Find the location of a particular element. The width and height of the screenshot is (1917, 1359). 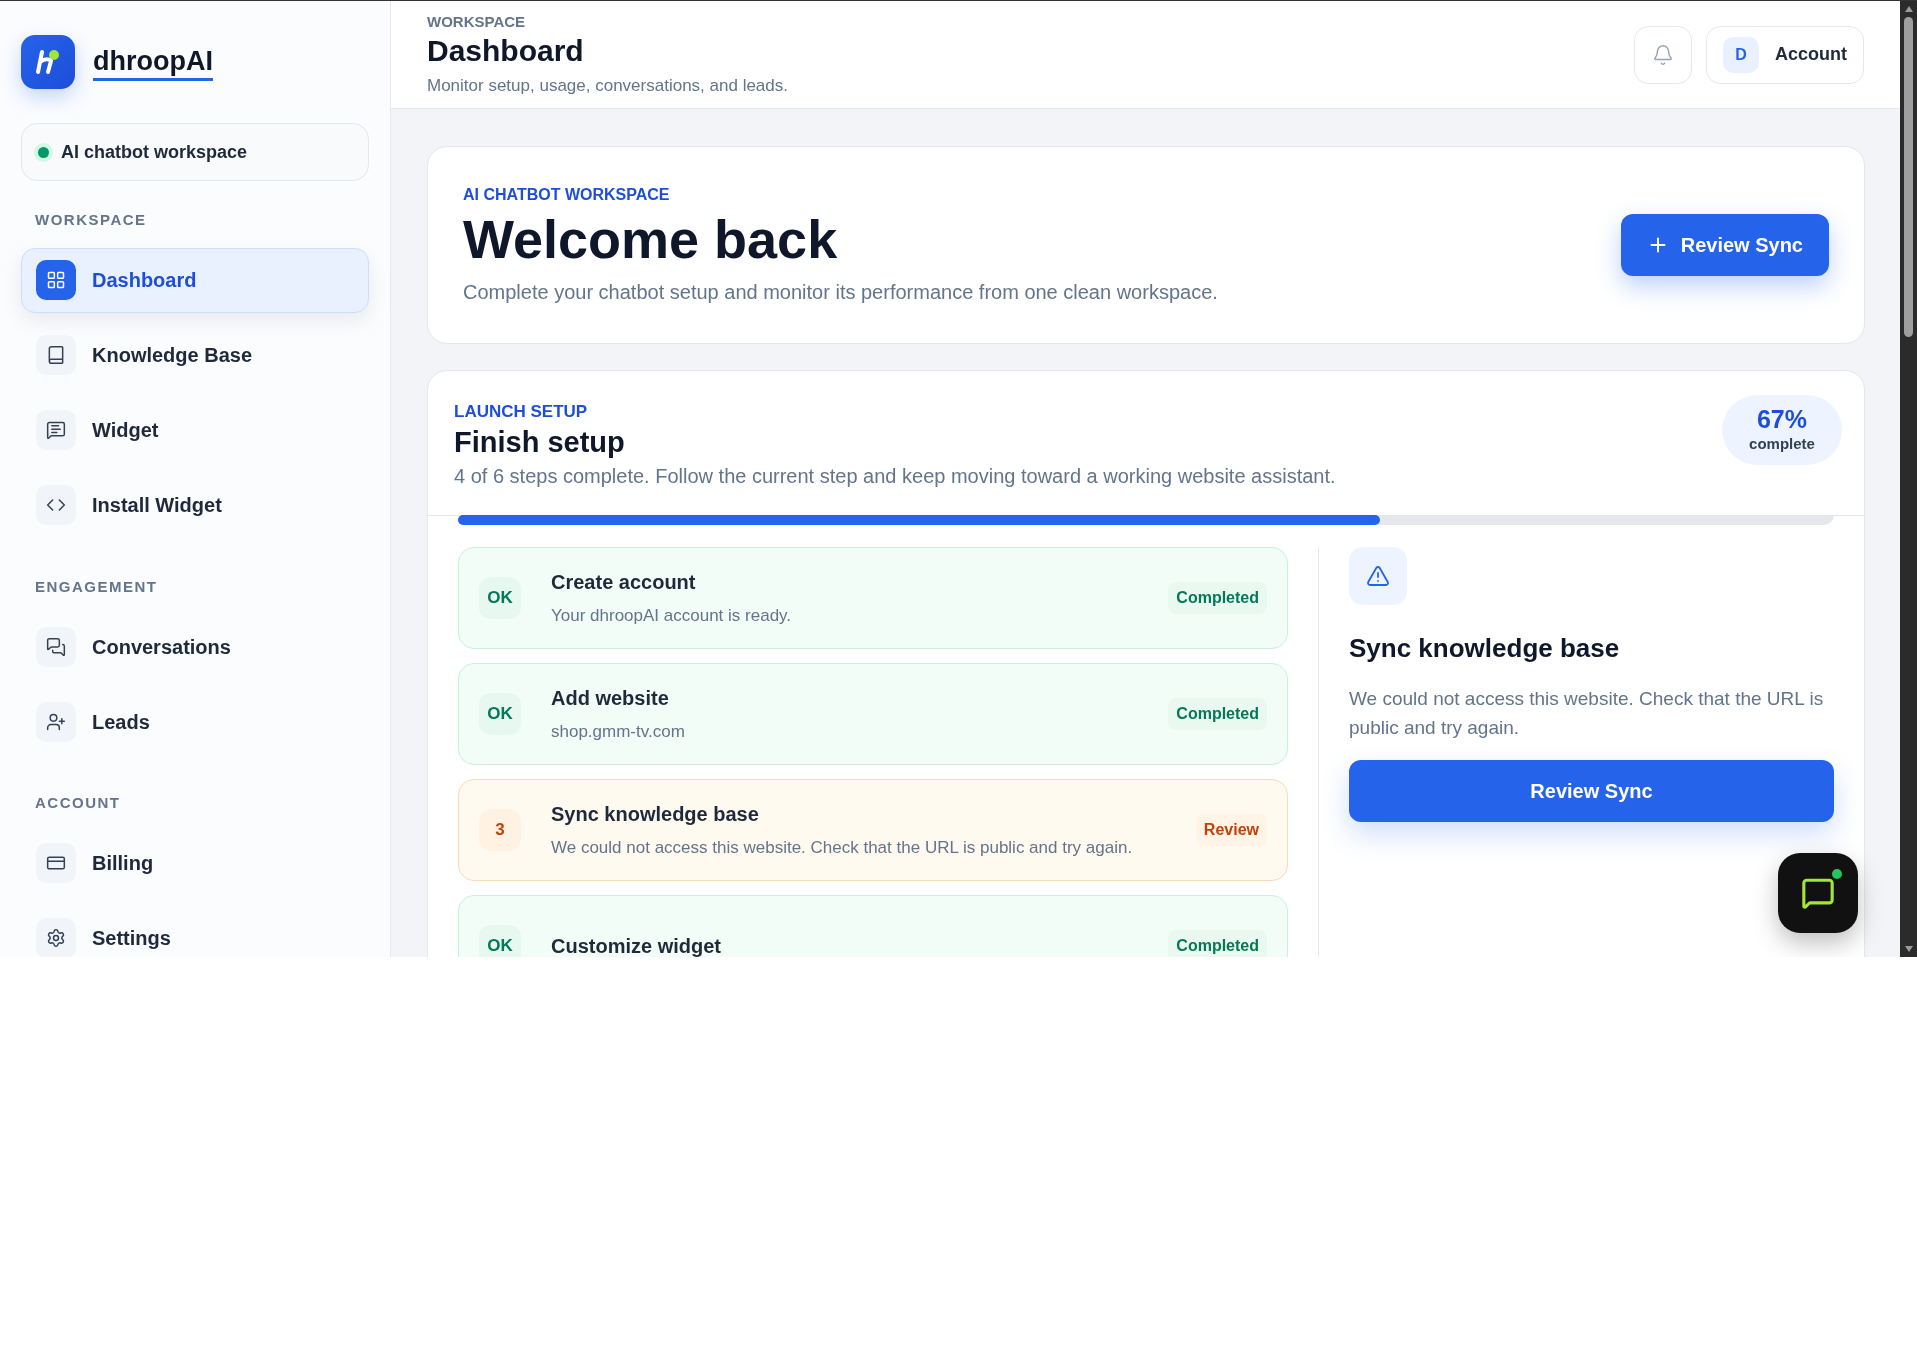

step-title: Create account is located at coordinates (624, 582).